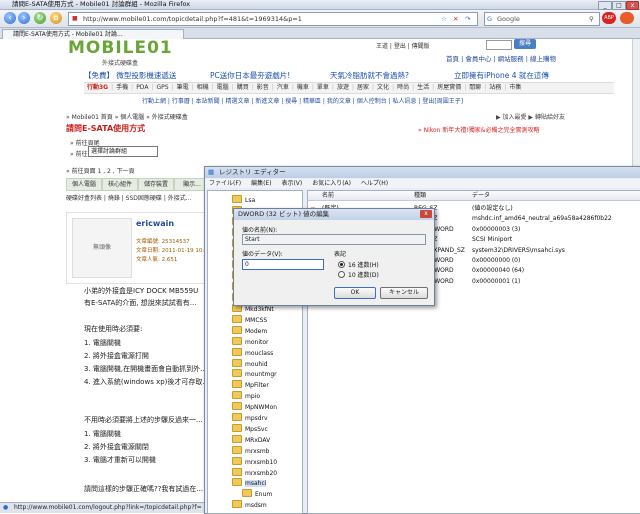 This screenshot has width=640, height=514. What do you see at coordinates (250, 75) in the screenshot?
I see `promo-link: PC送你日本最夯遊戲片!` at bounding box center [250, 75].